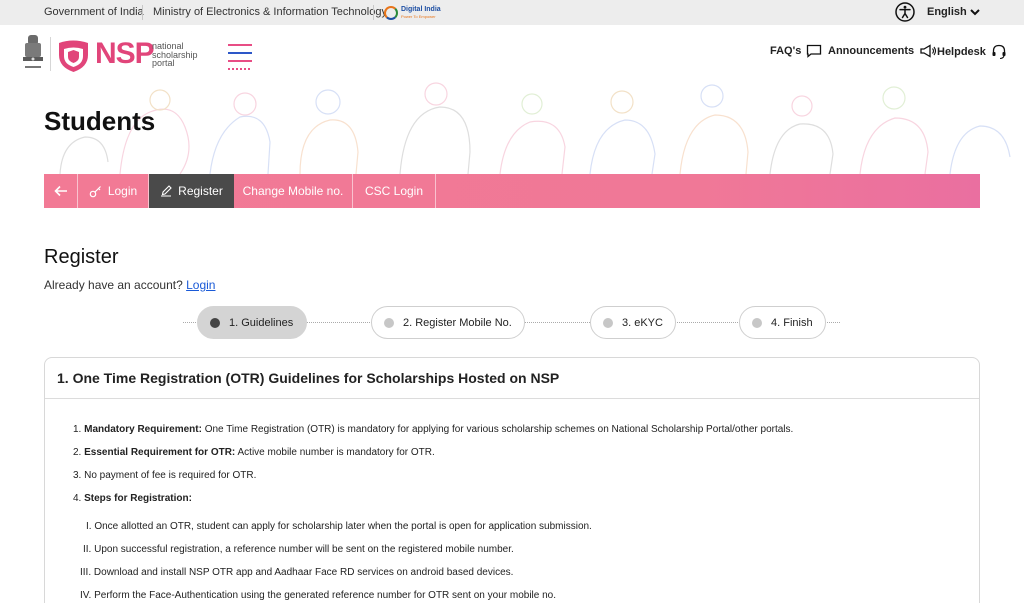 The image size is (1024, 603). Describe the element at coordinates (928, 51) in the screenshot. I see `megaphone-icon` at that location.